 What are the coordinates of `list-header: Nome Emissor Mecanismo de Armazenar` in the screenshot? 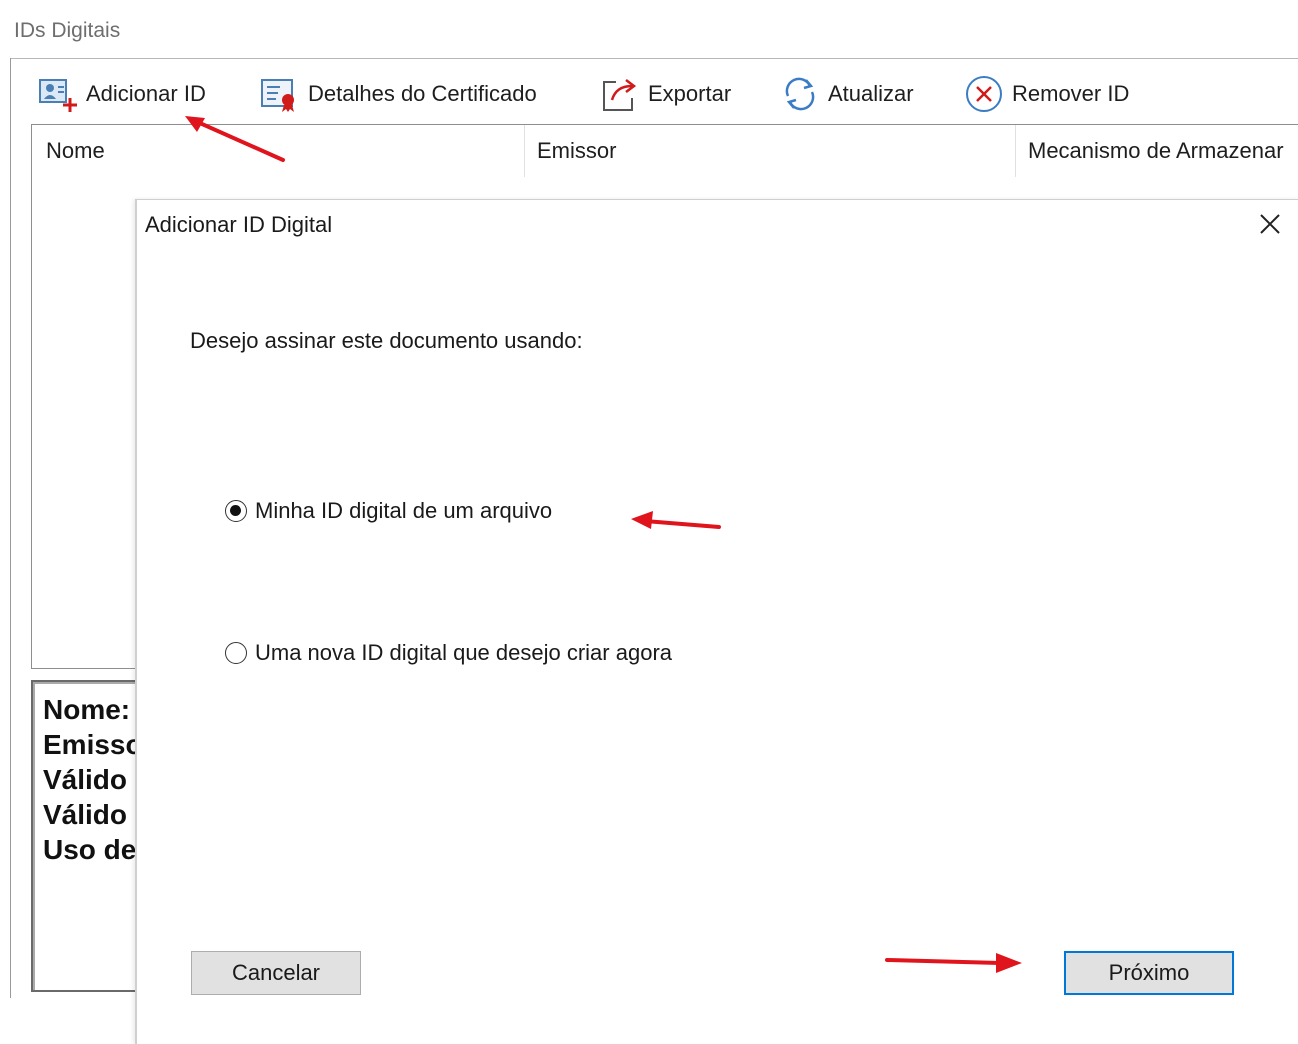 It's located at (665, 151).